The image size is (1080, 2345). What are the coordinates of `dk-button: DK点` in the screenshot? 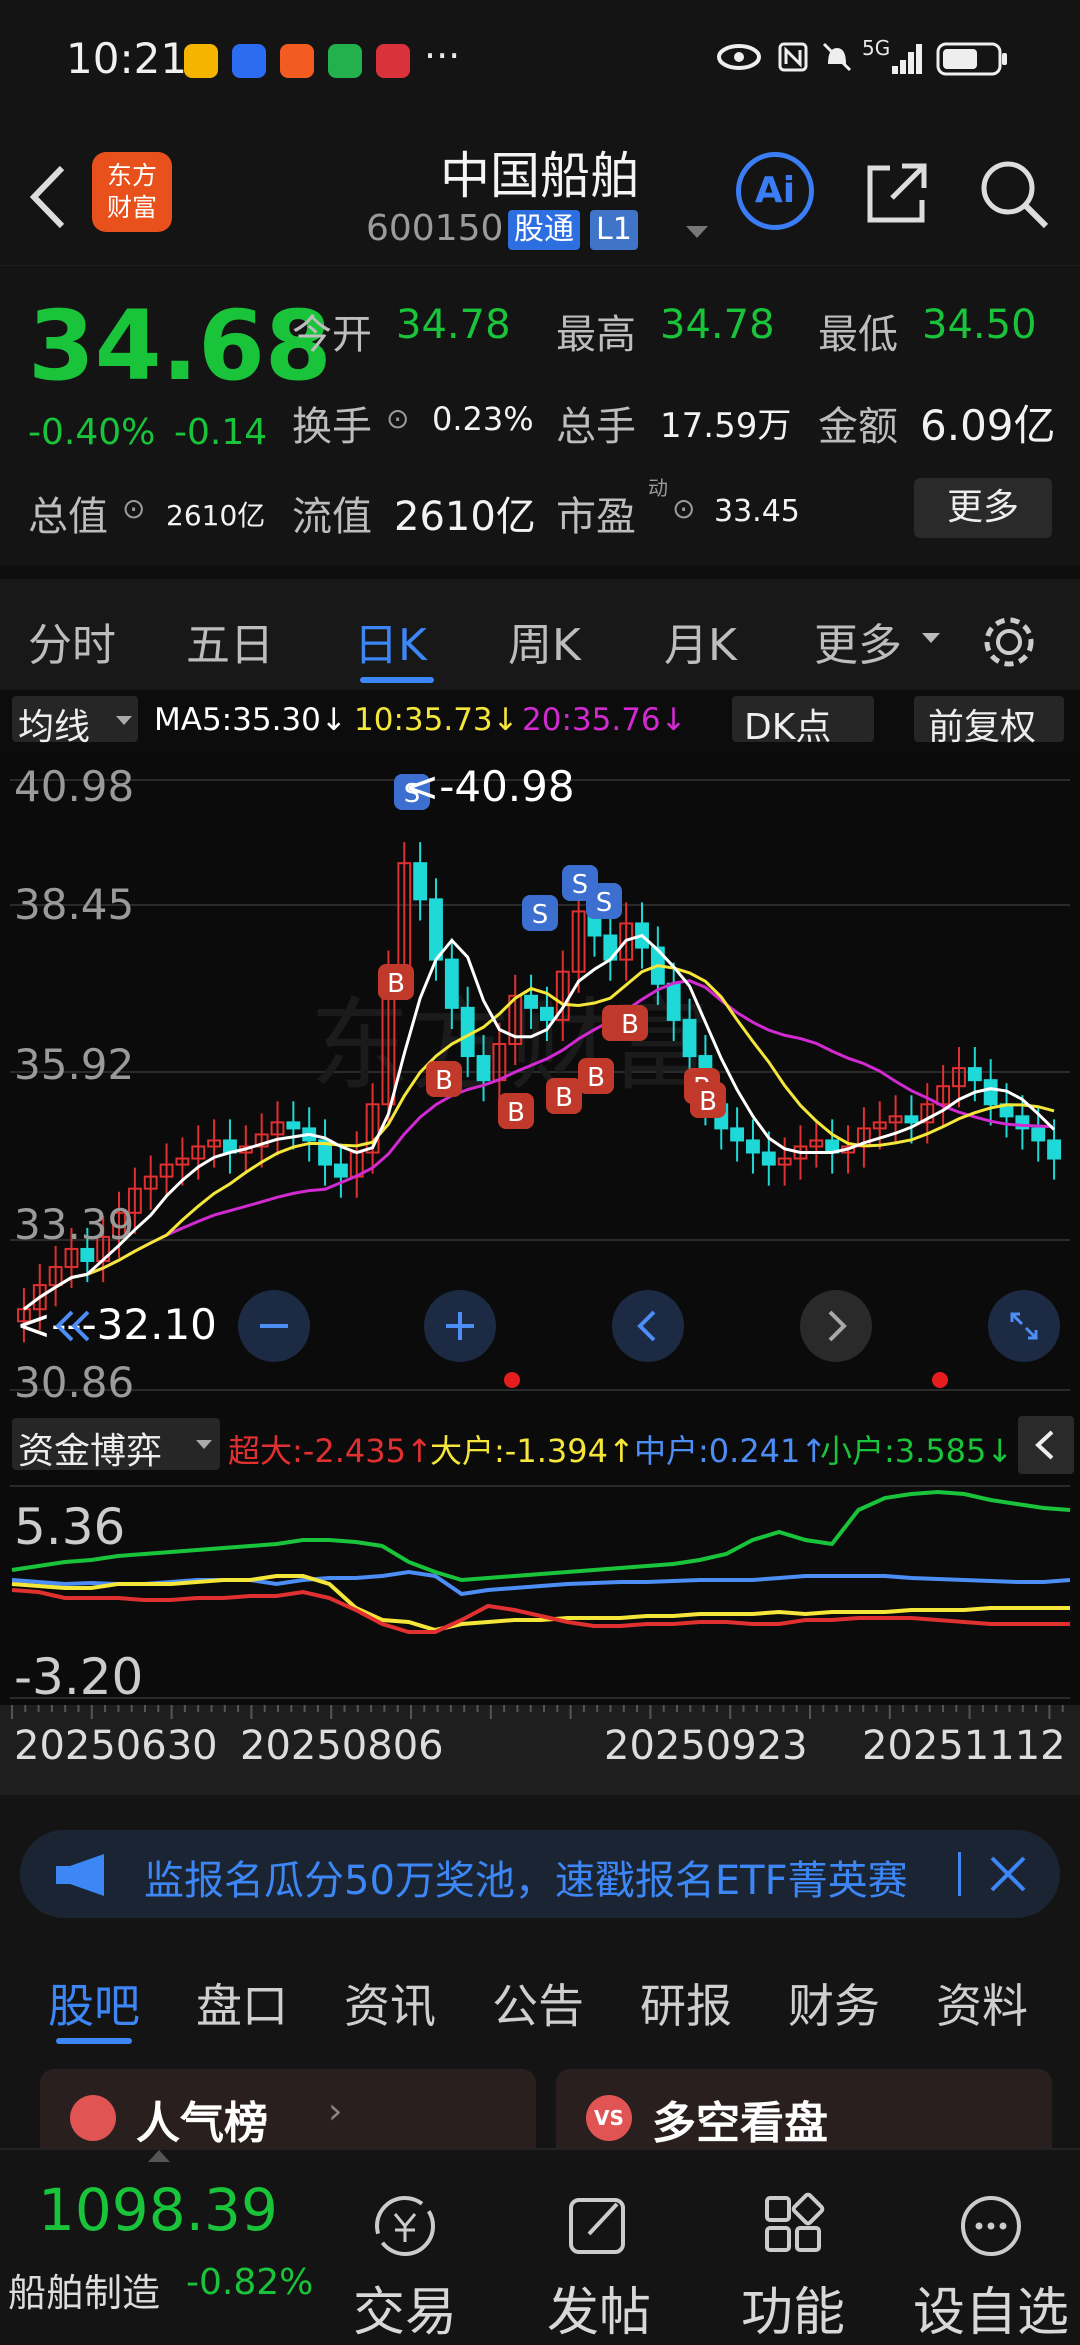 It's located at (803, 722).